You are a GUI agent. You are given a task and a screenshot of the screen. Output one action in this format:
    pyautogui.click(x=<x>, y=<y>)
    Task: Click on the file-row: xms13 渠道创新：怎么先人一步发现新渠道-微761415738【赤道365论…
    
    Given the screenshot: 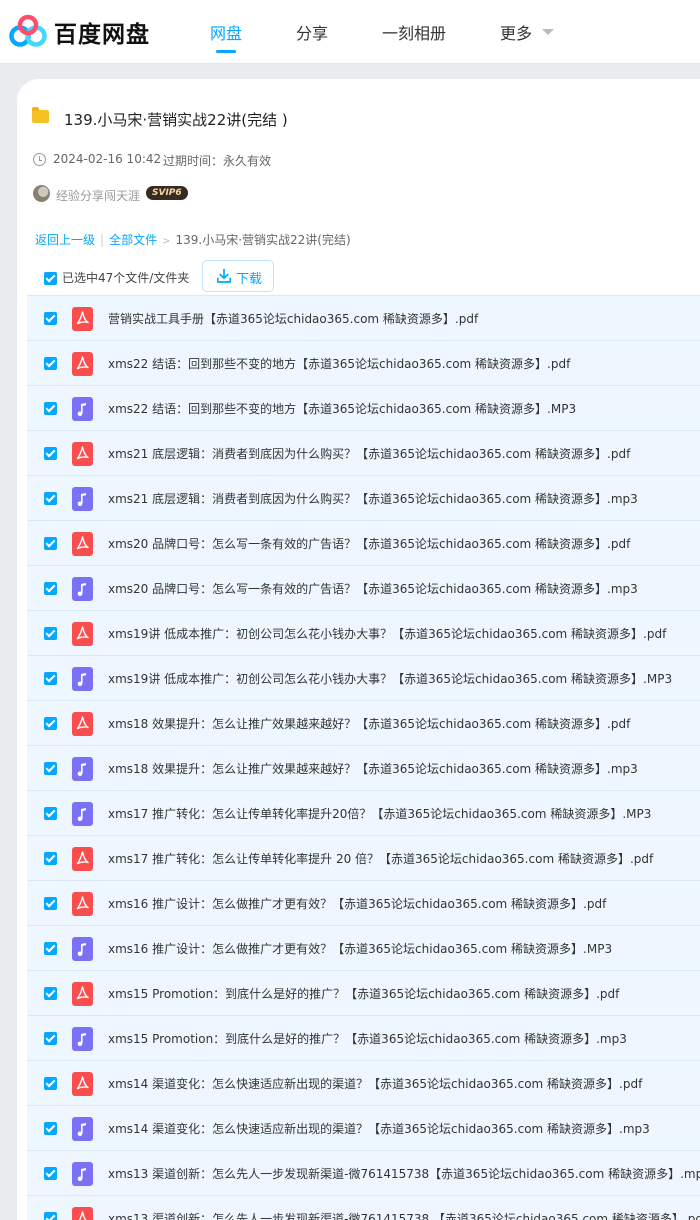 What is the action you would take?
    pyautogui.click(x=363, y=1172)
    